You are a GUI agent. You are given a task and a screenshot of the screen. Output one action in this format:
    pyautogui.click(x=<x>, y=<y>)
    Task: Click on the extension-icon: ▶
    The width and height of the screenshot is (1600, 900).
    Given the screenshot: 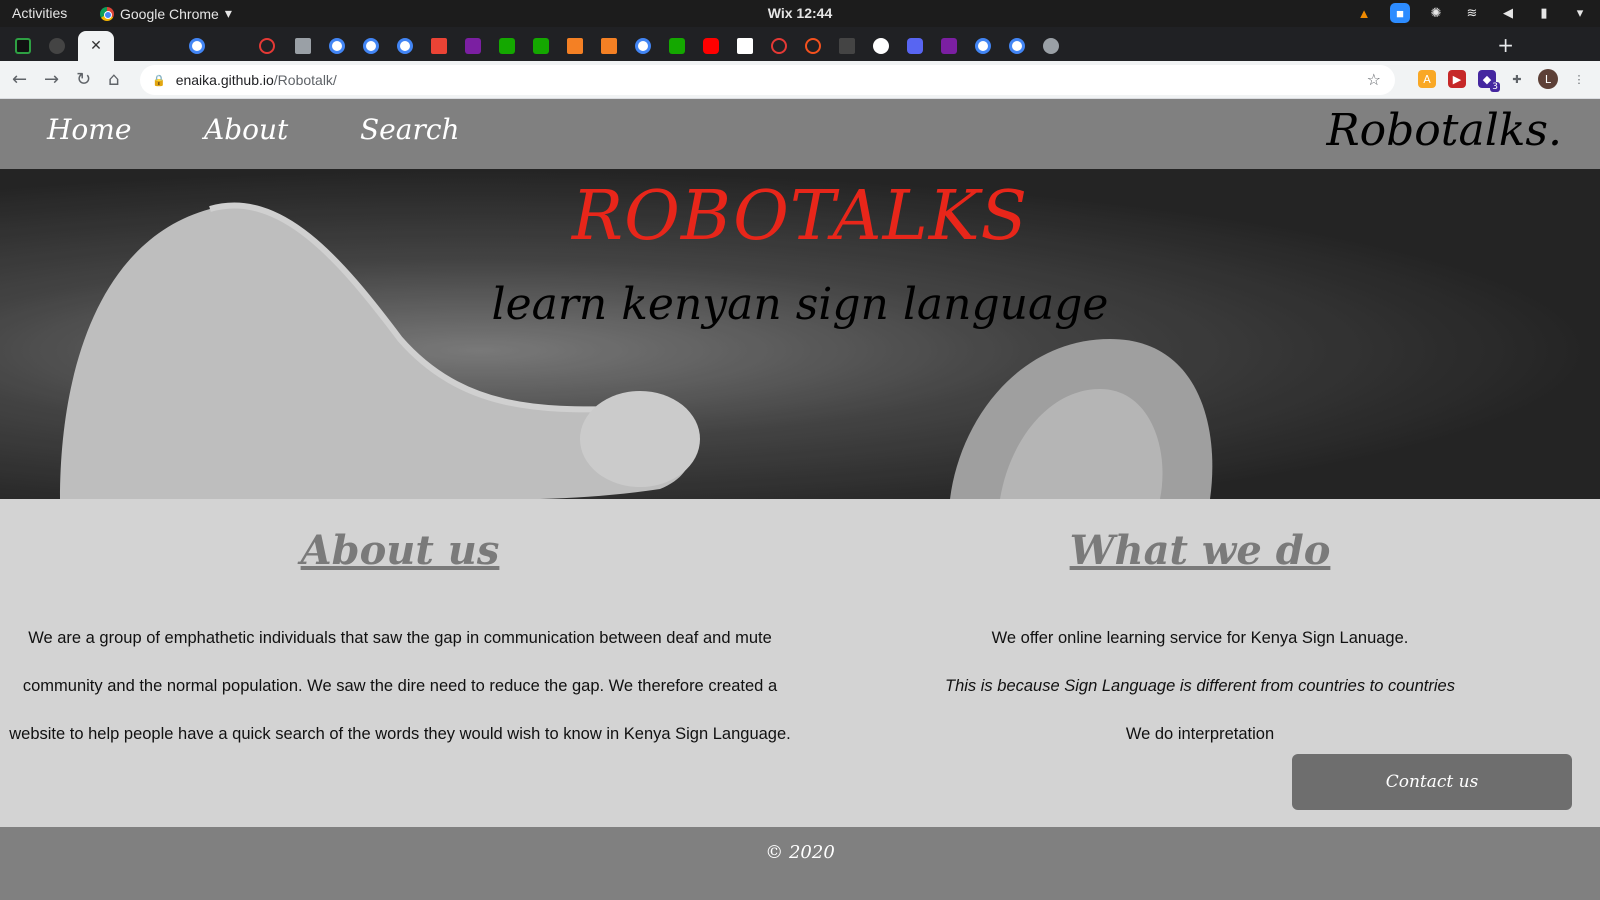 What is the action you would take?
    pyautogui.click(x=1457, y=79)
    